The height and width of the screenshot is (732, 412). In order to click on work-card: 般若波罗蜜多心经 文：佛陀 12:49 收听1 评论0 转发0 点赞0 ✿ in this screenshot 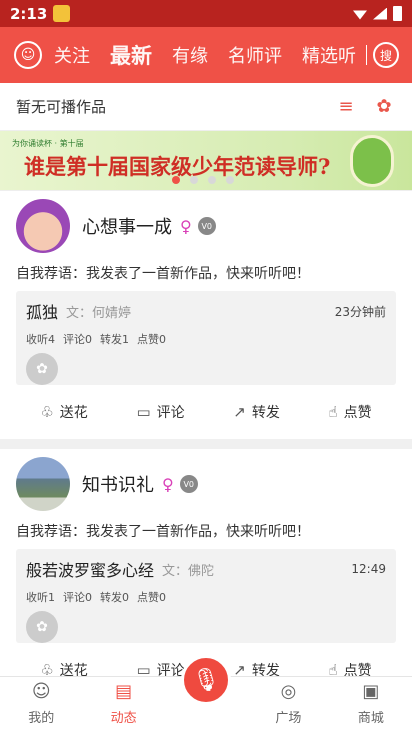, I will do `click(206, 596)`.